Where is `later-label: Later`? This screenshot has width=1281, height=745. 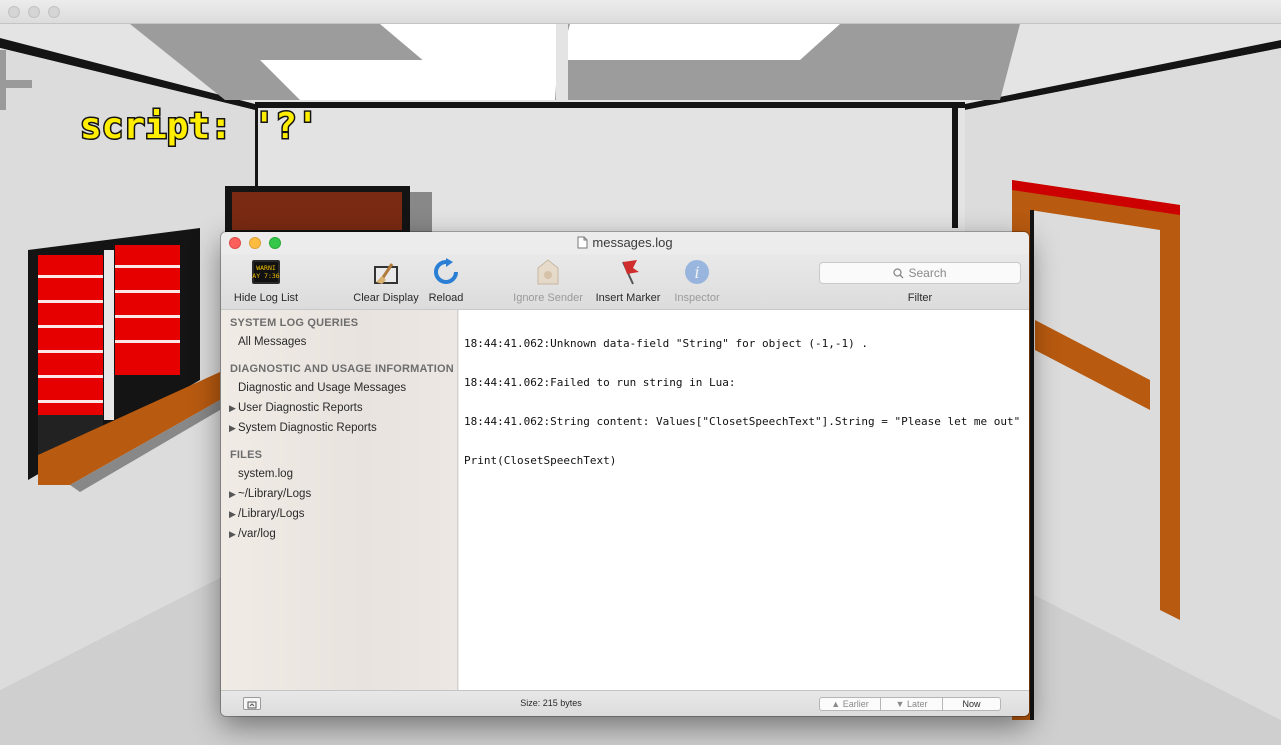 later-label: Later is located at coordinates (917, 704).